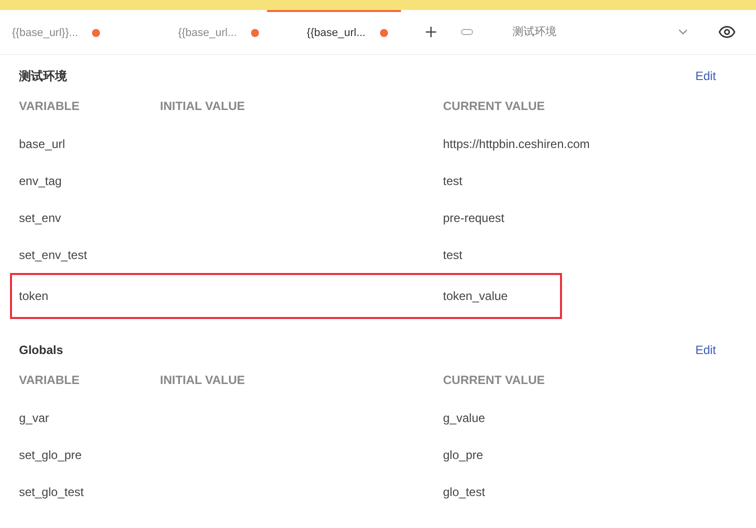 This screenshot has height=528, width=756. Describe the element at coordinates (476, 296) in the screenshot. I see `value-cell-text: token_value` at that location.